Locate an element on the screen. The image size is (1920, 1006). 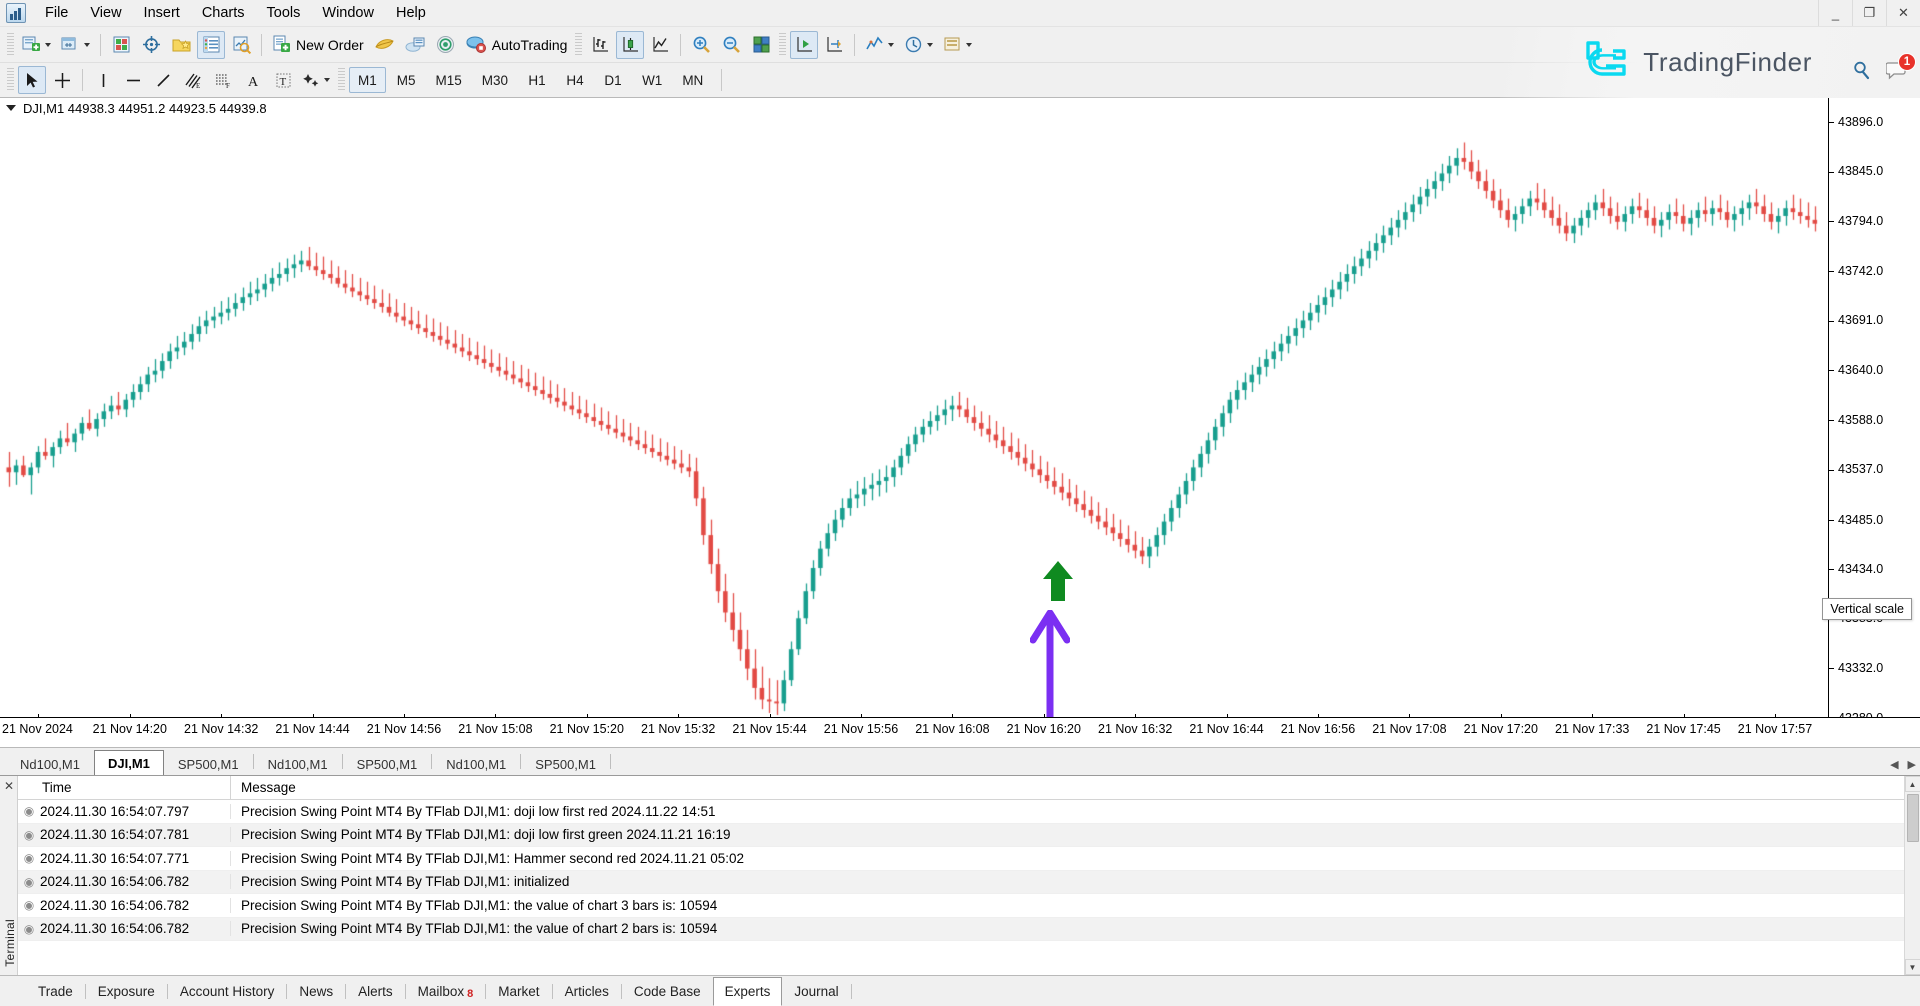
timeframe-h4: H4 is located at coordinates (575, 80).